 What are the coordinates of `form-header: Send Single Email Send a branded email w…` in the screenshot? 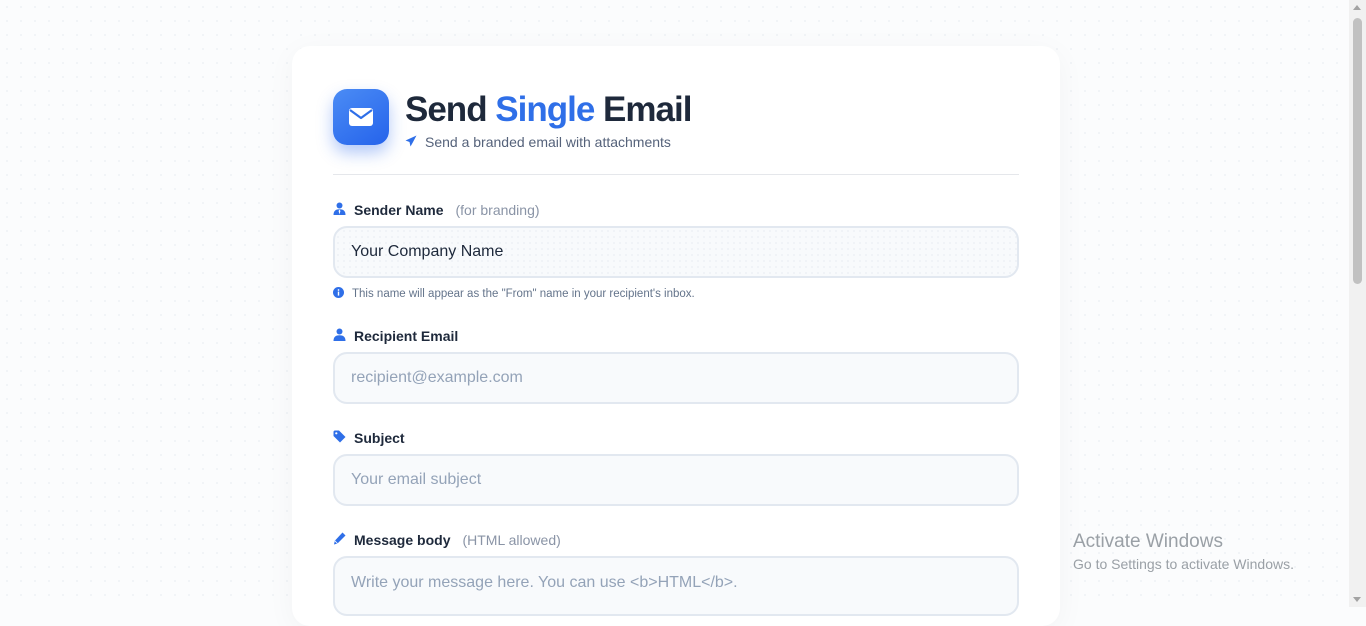 It's located at (676, 132).